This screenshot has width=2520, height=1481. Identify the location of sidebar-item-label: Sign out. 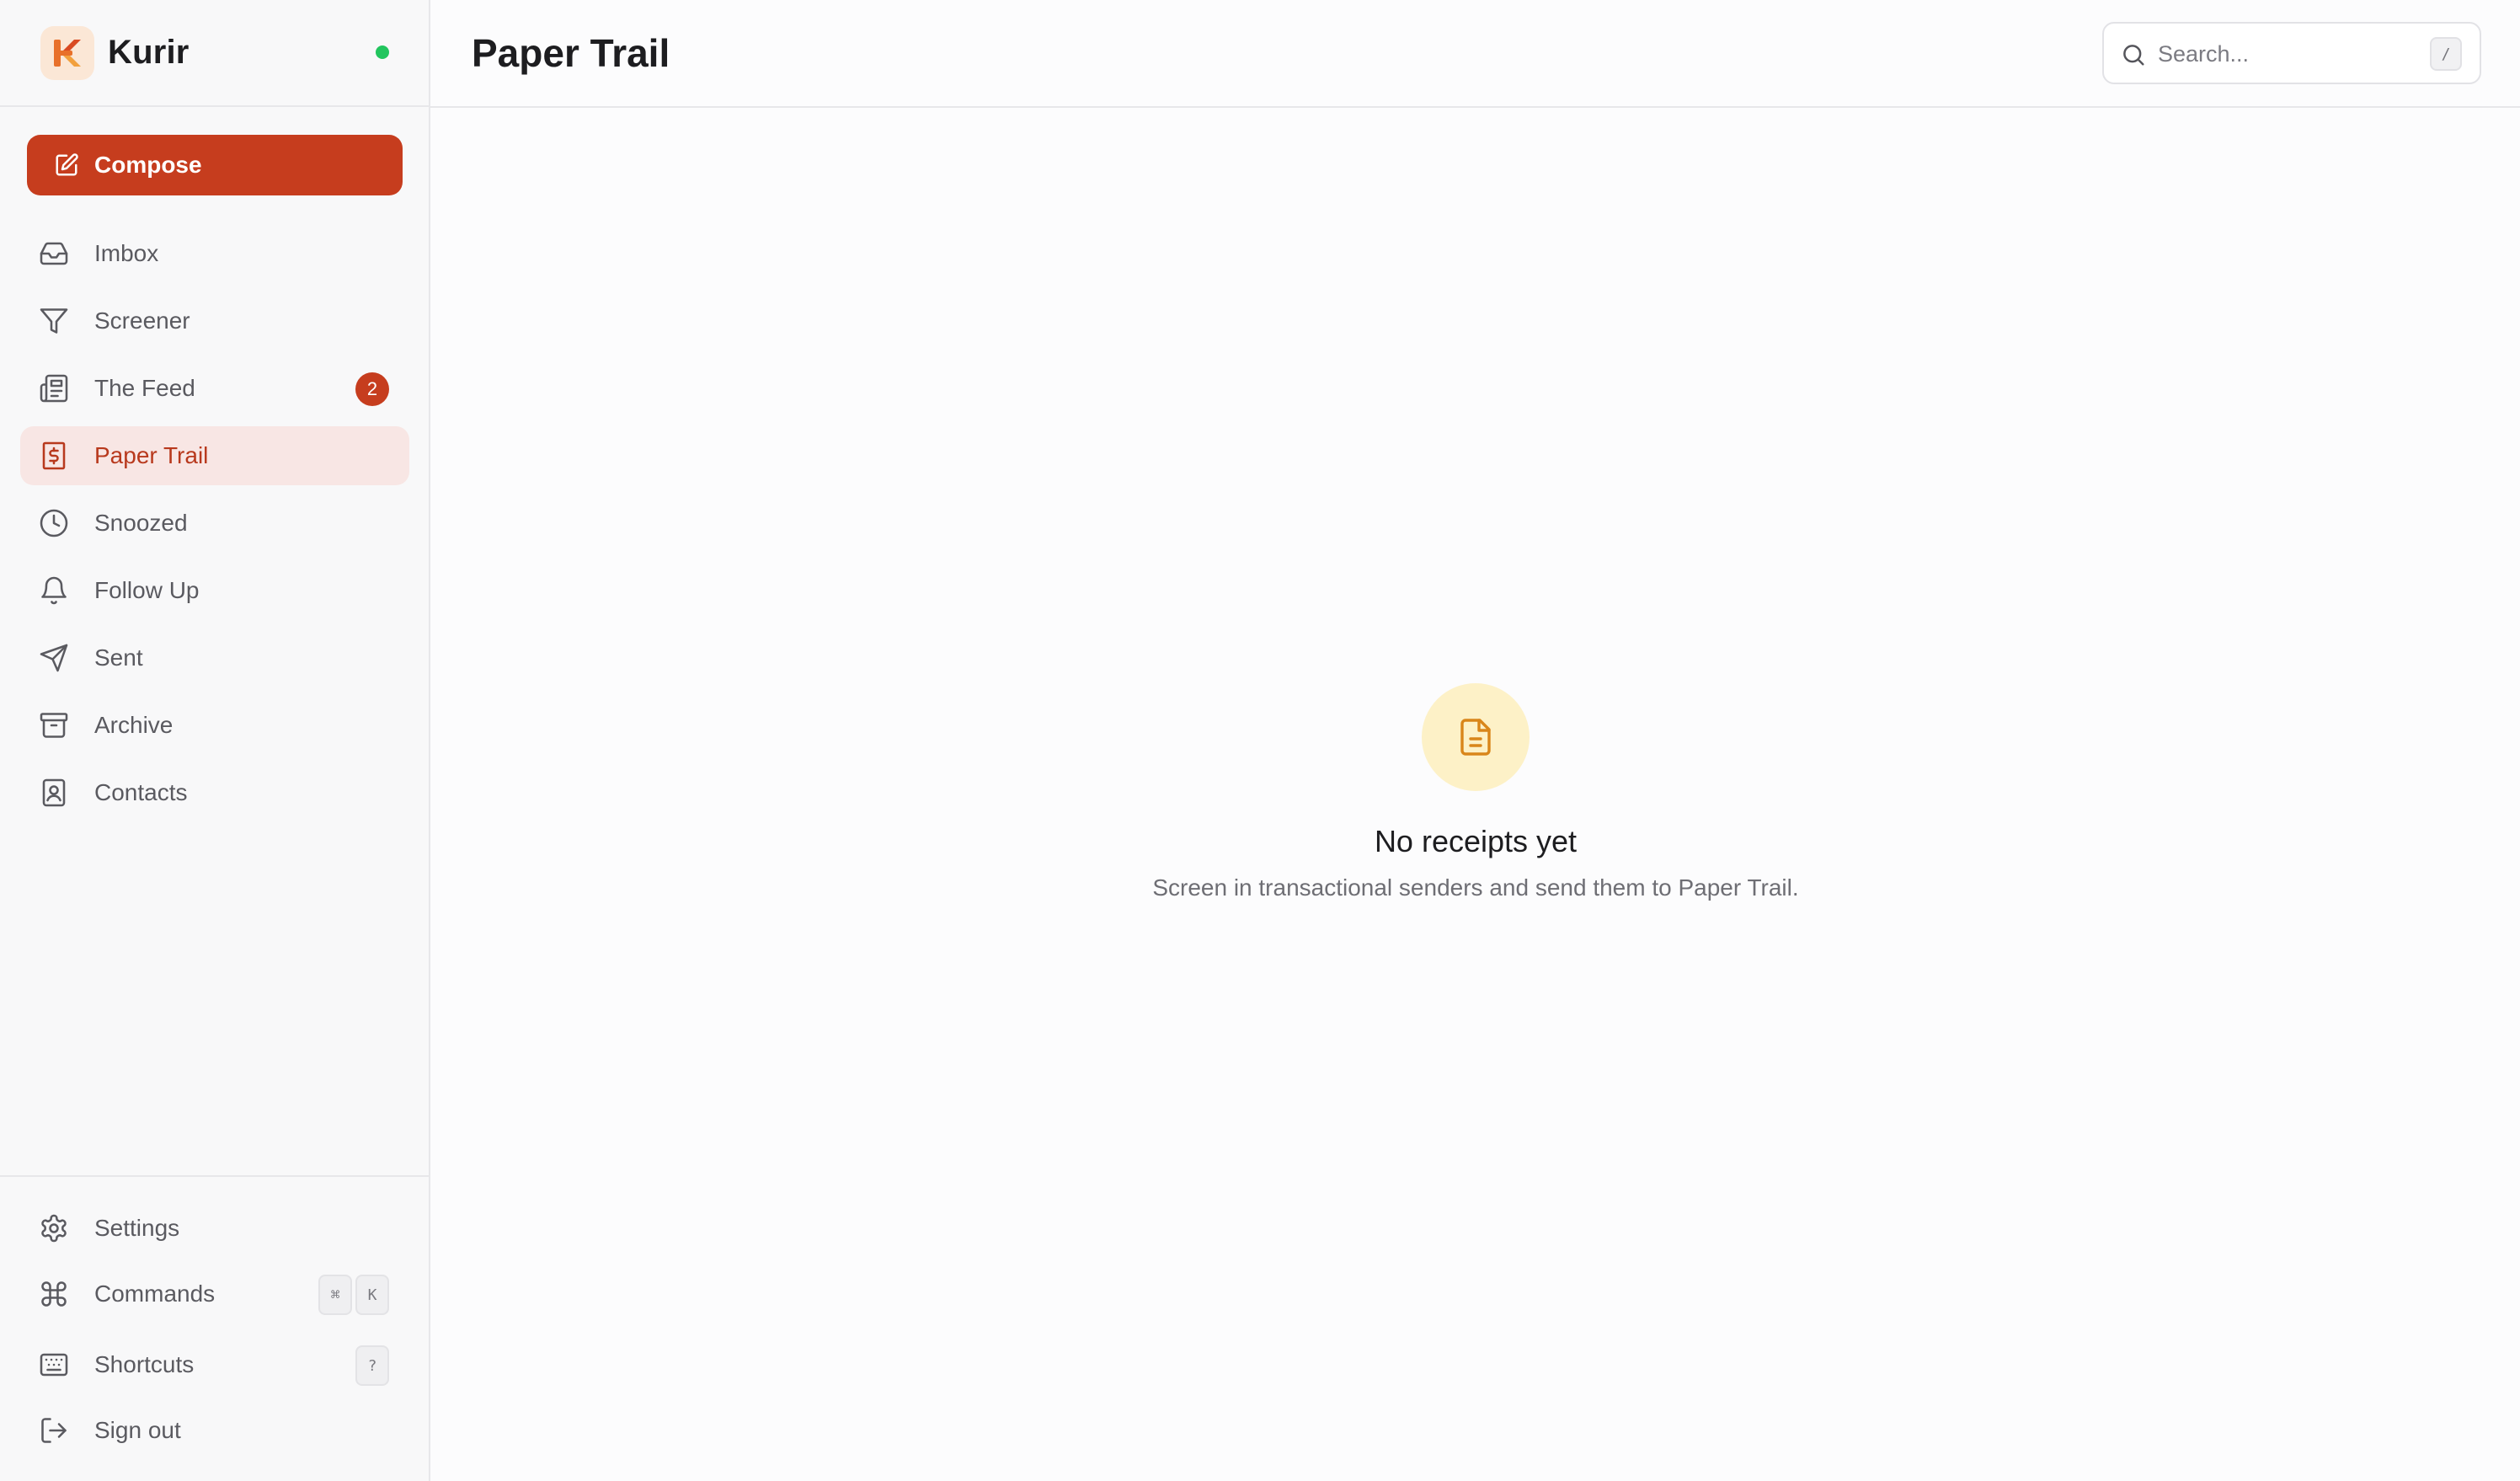
(137, 1430).